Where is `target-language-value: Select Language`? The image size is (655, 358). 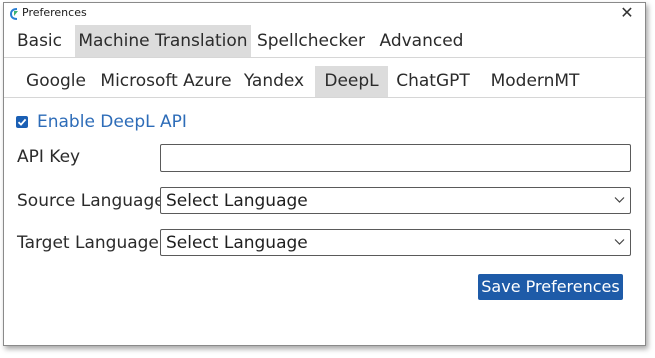 target-language-value: Select Language is located at coordinates (237, 243).